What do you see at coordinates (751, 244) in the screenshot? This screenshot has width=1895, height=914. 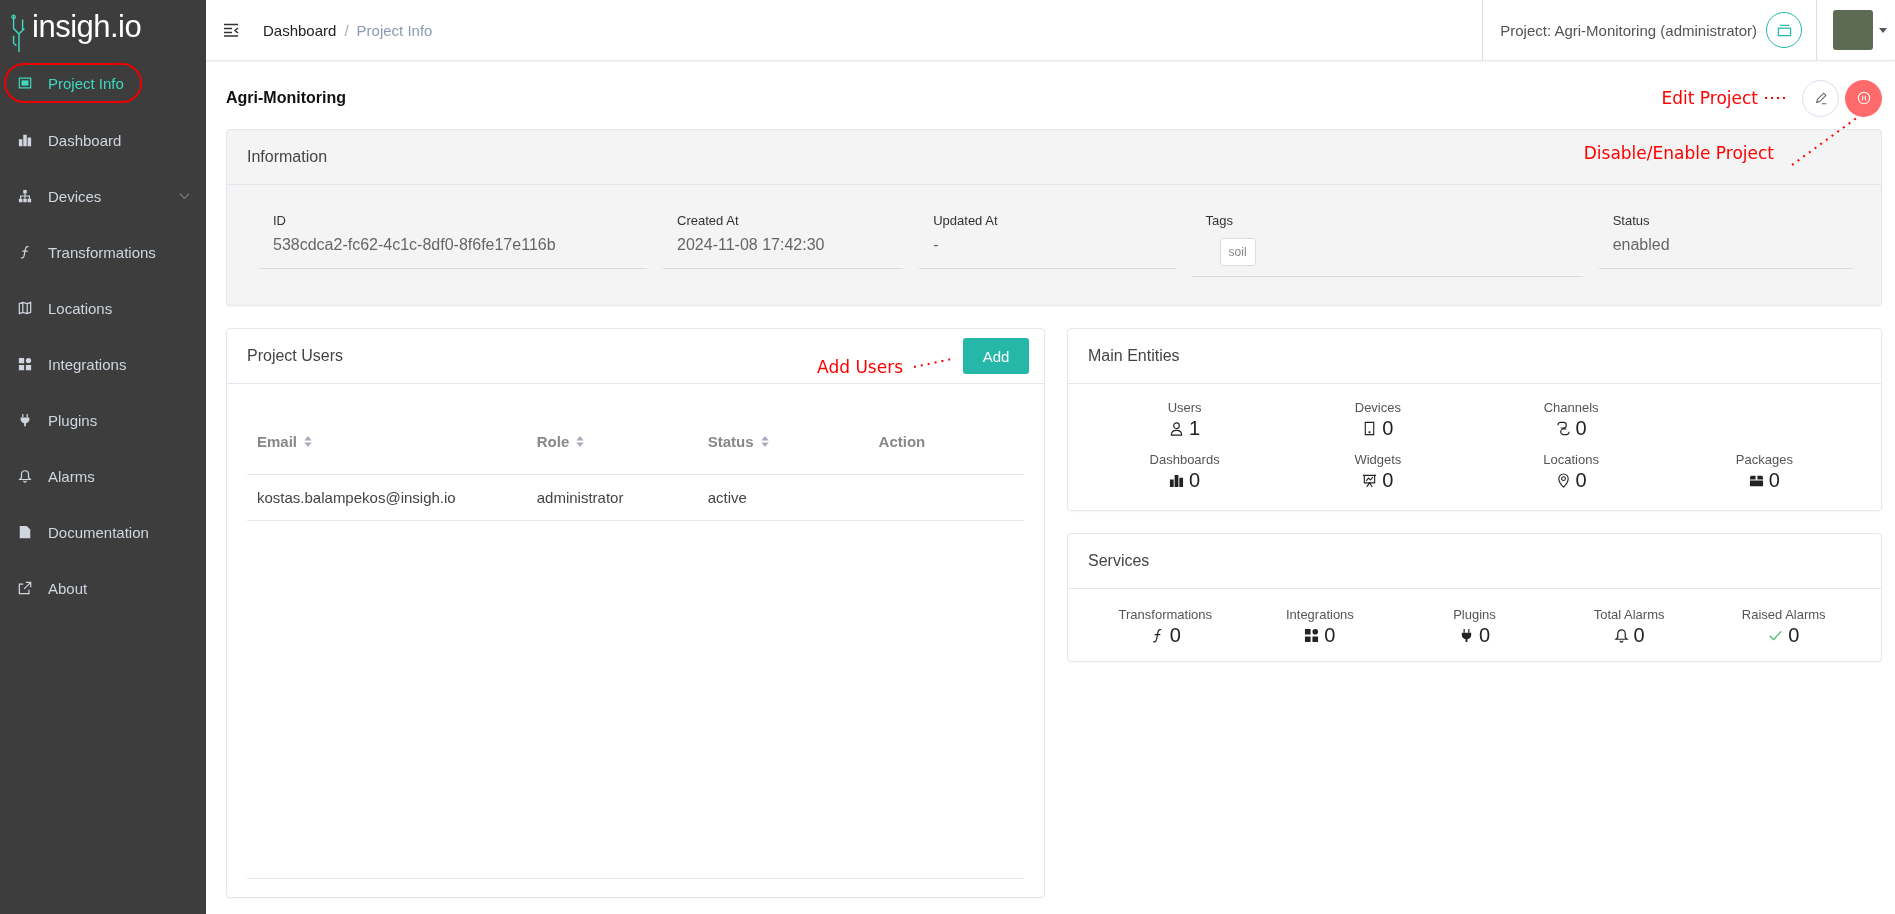 I see `field-value: 2024-11-08 17:42:30` at bounding box center [751, 244].